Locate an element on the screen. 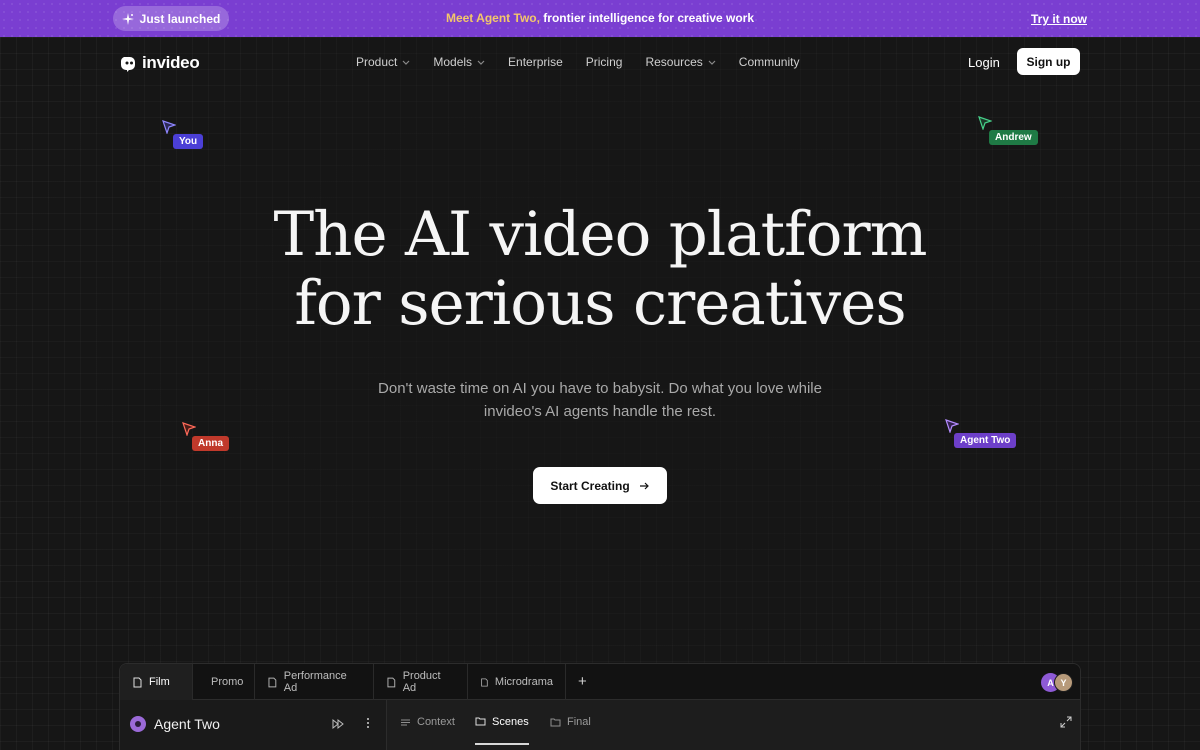 The width and height of the screenshot is (1200, 750). try-it-now-link: Try it now is located at coordinates (1059, 19).